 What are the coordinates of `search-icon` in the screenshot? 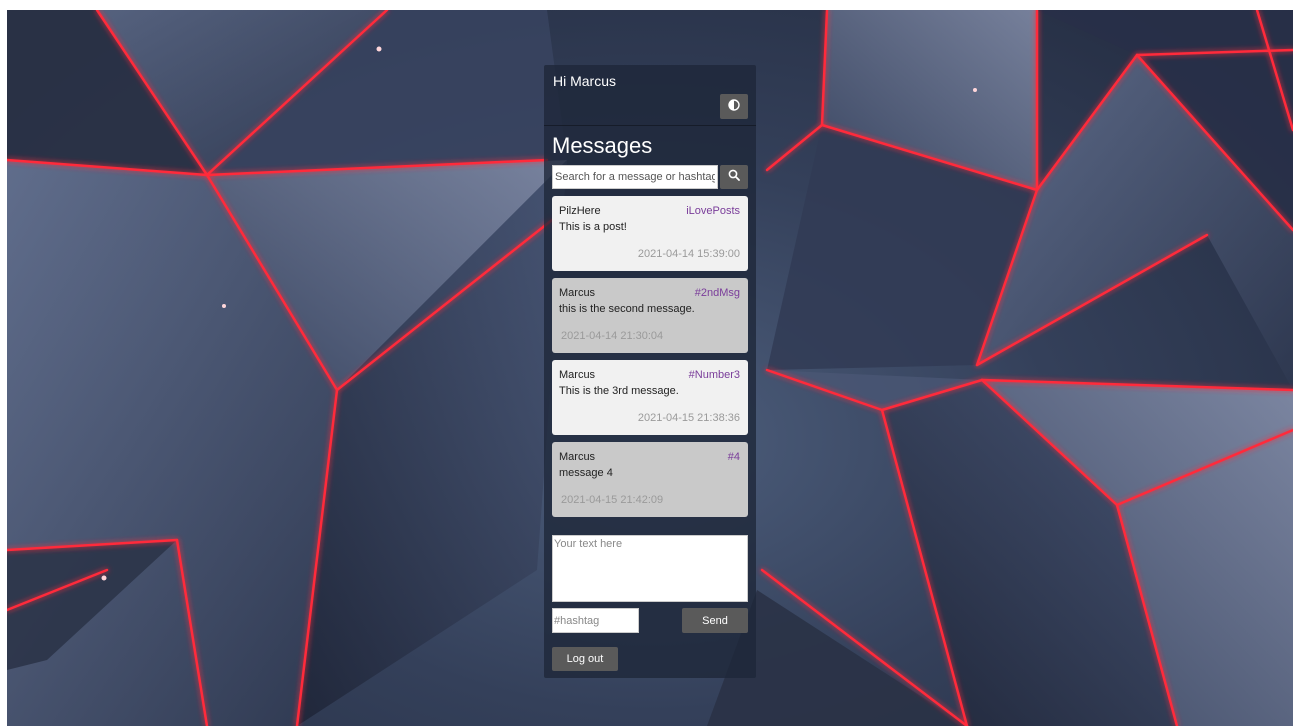 It's located at (734, 177).